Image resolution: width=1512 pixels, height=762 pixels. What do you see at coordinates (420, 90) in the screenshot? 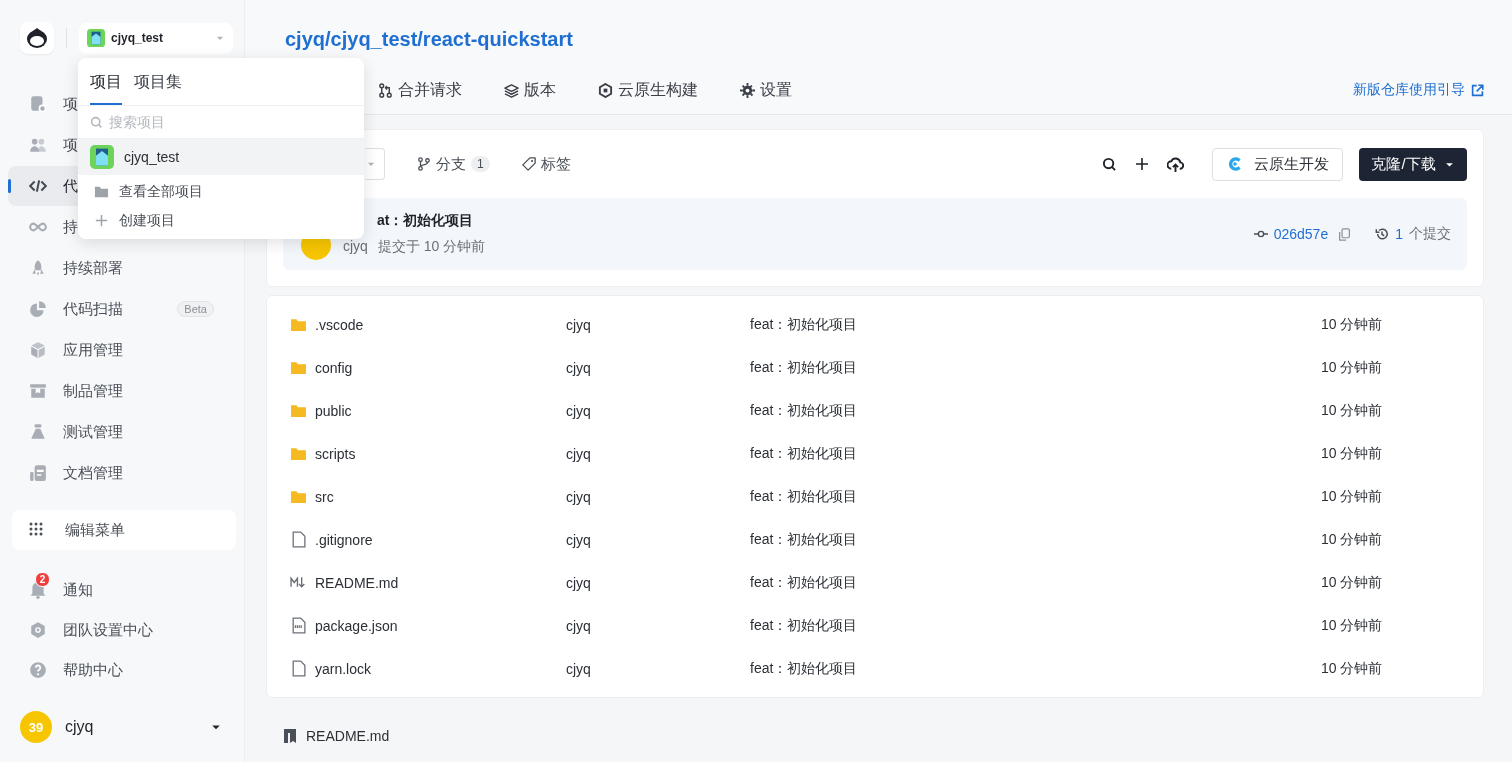
I see `repo-tab: 合并请求` at bounding box center [420, 90].